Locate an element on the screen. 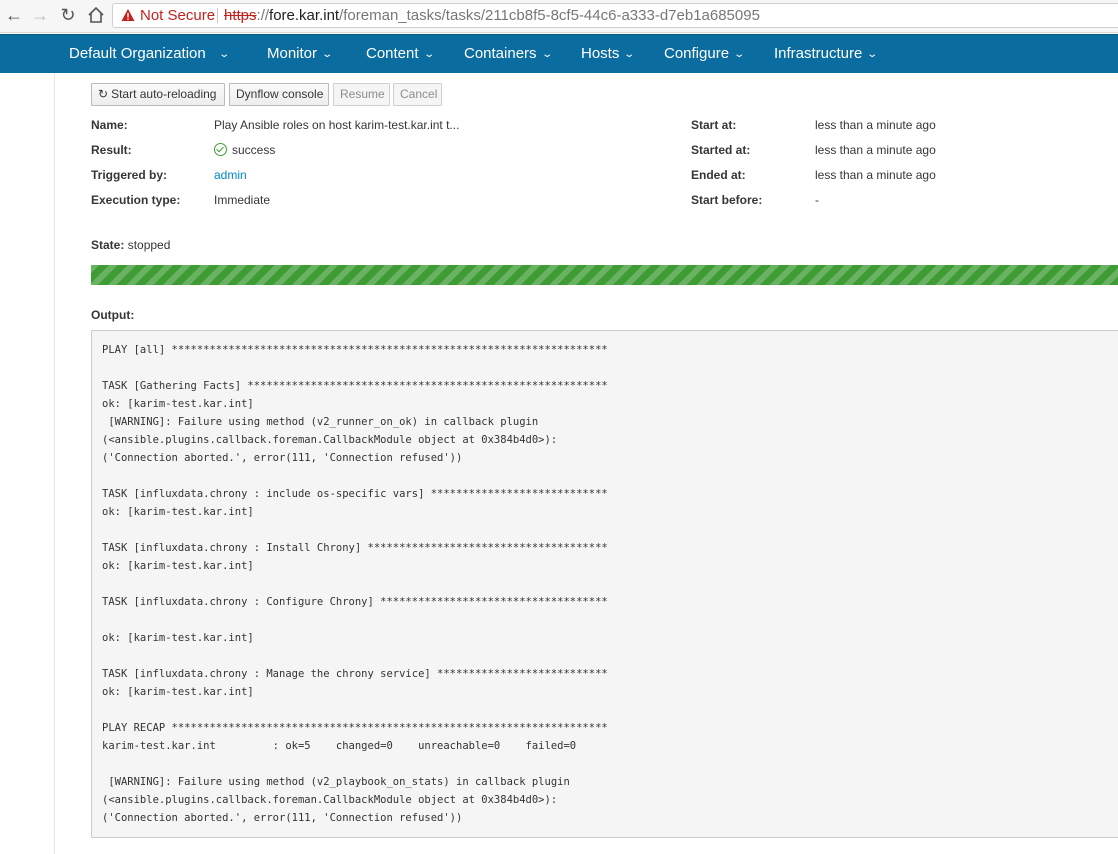 The width and height of the screenshot is (1118, 854). nav-monitor: Monitor ⌄ is located at coordinates (300, 54).